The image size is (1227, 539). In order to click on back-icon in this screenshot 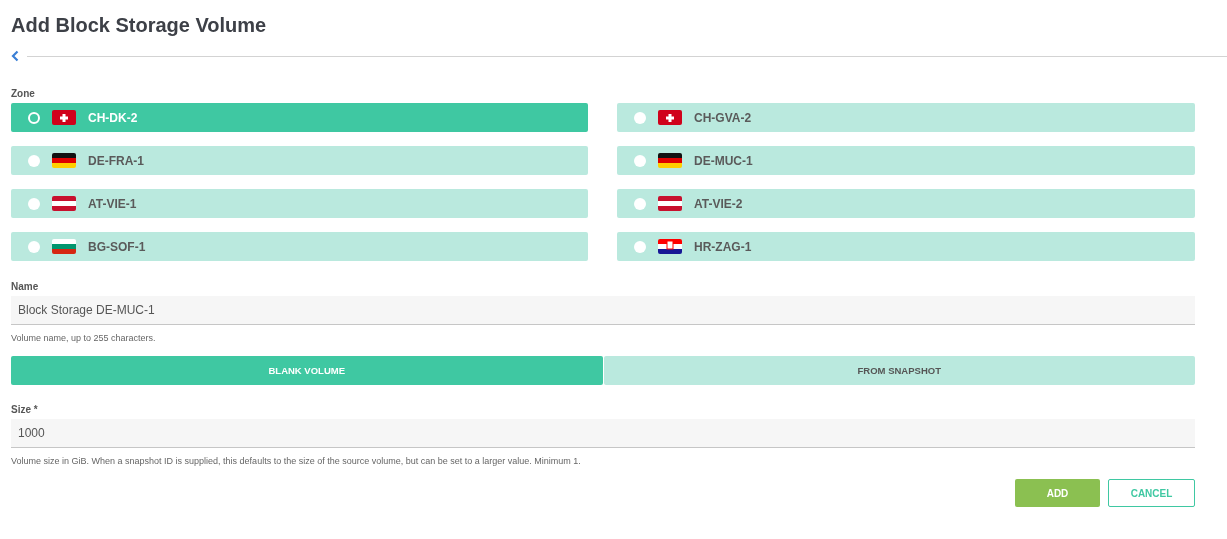, I will do `click(15, 56)`.